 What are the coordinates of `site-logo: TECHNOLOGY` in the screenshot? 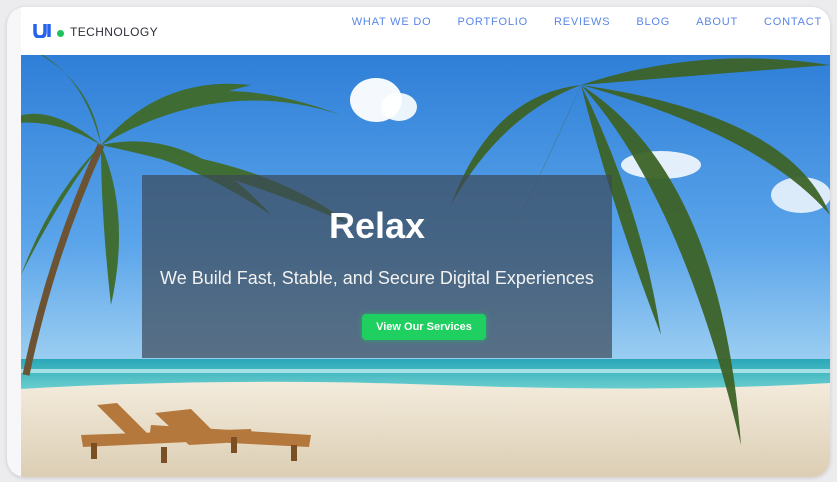 It's located at (95, 30).